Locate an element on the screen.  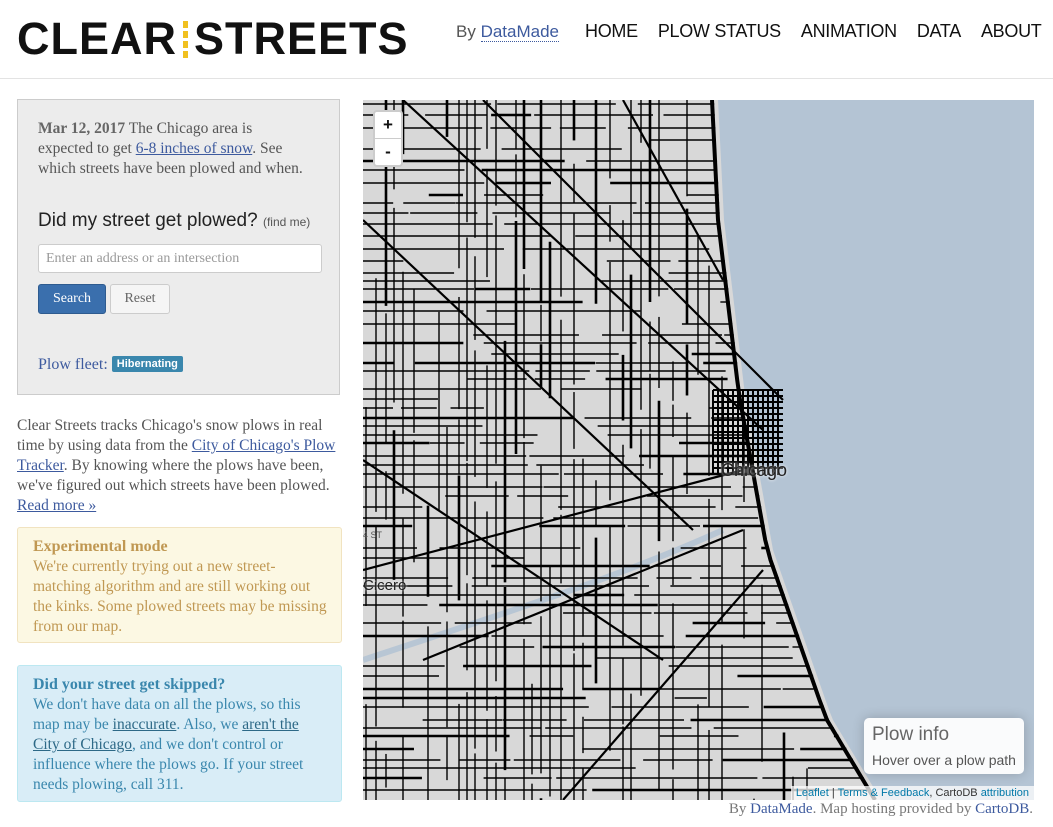
plow-info-hint: Hover over a plow path is located at coordinates (944, 760).